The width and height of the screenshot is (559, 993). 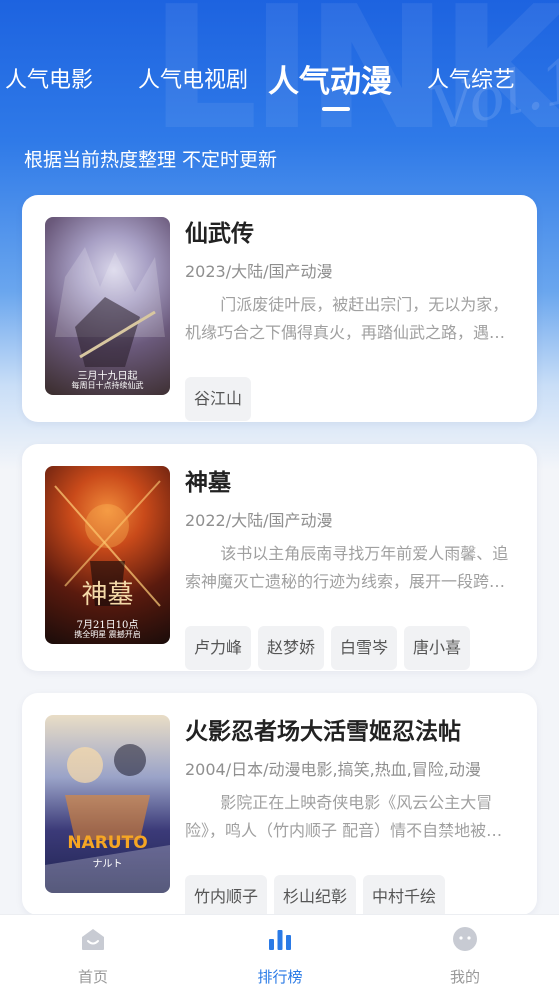 What do you see at coordinates (219, 234) in the screenshot?
I see `item-title: 仙武传` at bounding box center [219, 234].